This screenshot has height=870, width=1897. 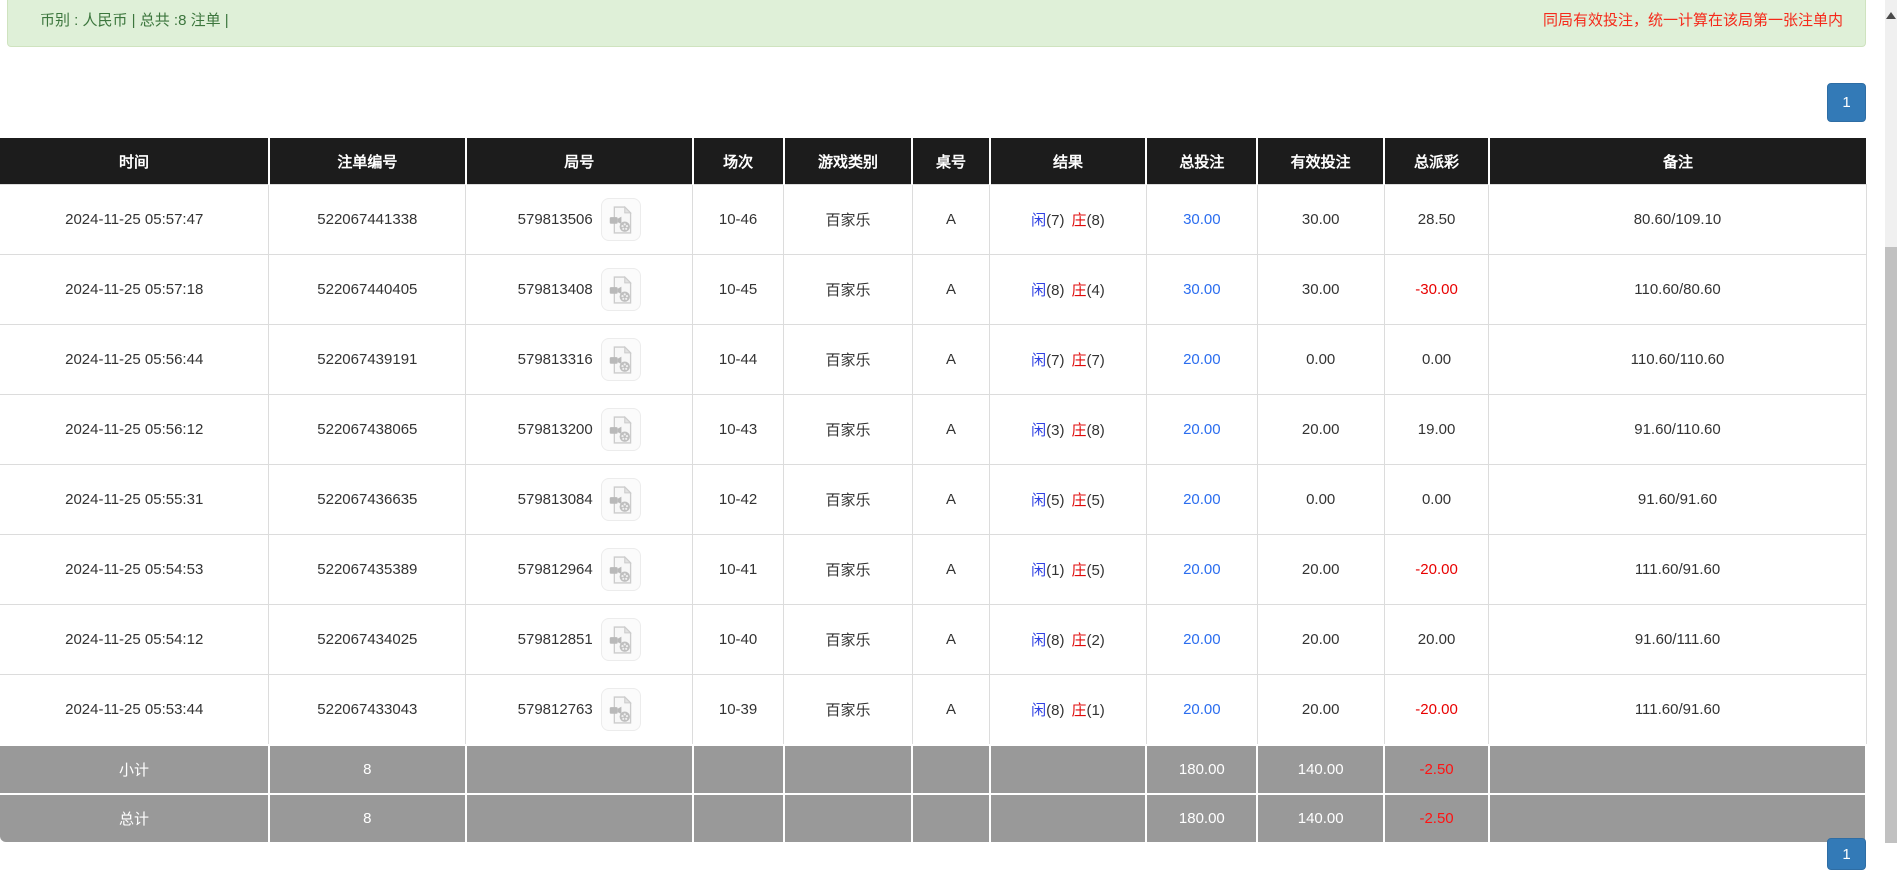 What do you see at coordinates (1068, 219) in the screenshot?
I see `result-cell: 闲(7) 庄(8)` at bounding box center [1068, 219].